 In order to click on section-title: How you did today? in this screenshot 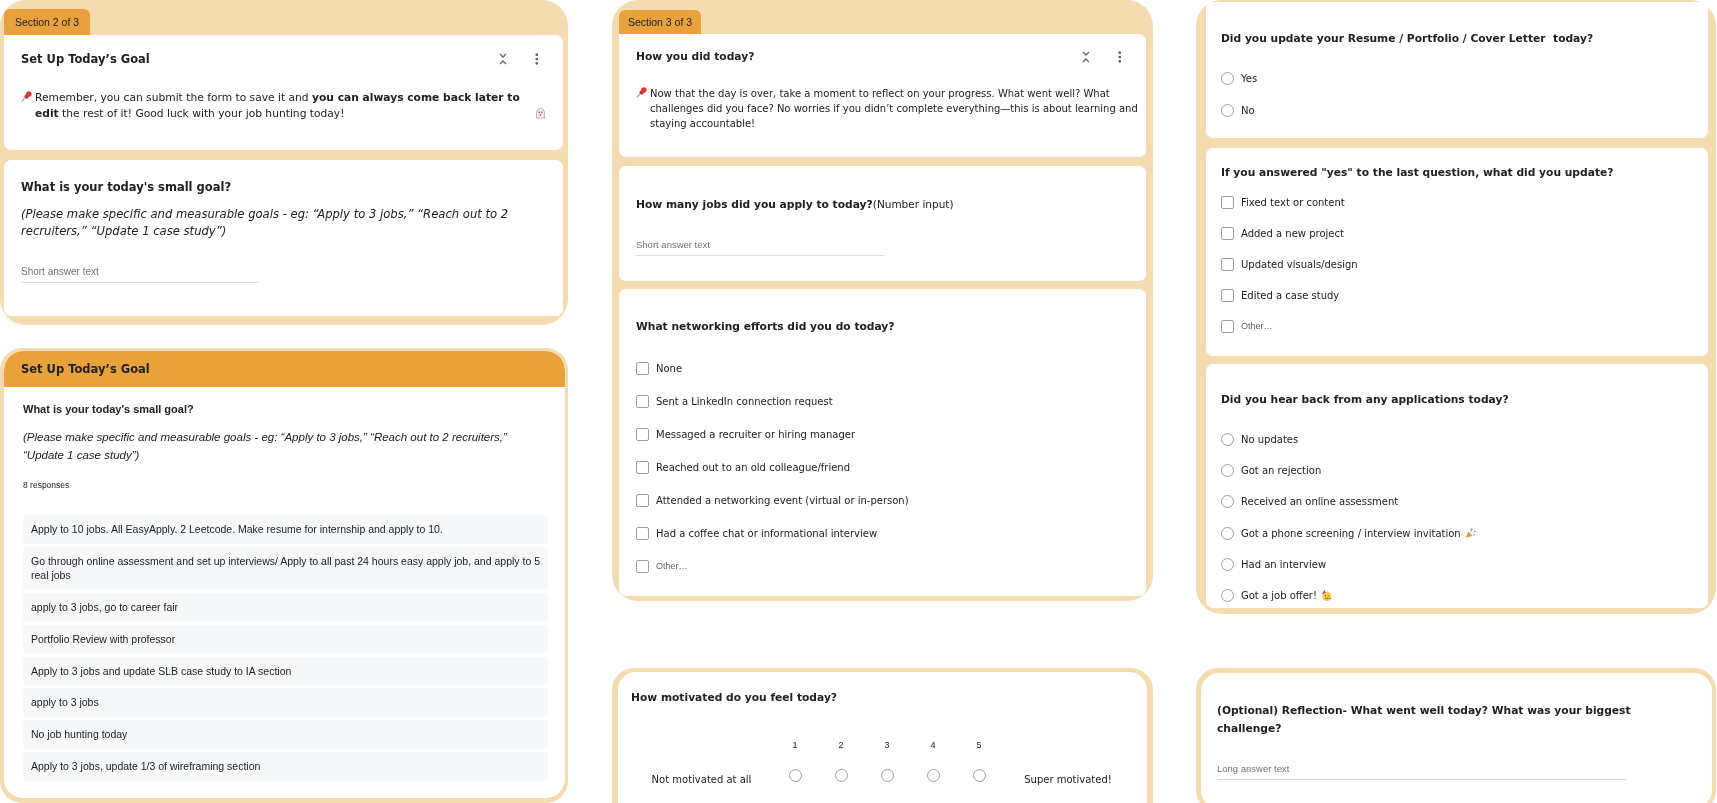, I will do `click(695, 57)`.